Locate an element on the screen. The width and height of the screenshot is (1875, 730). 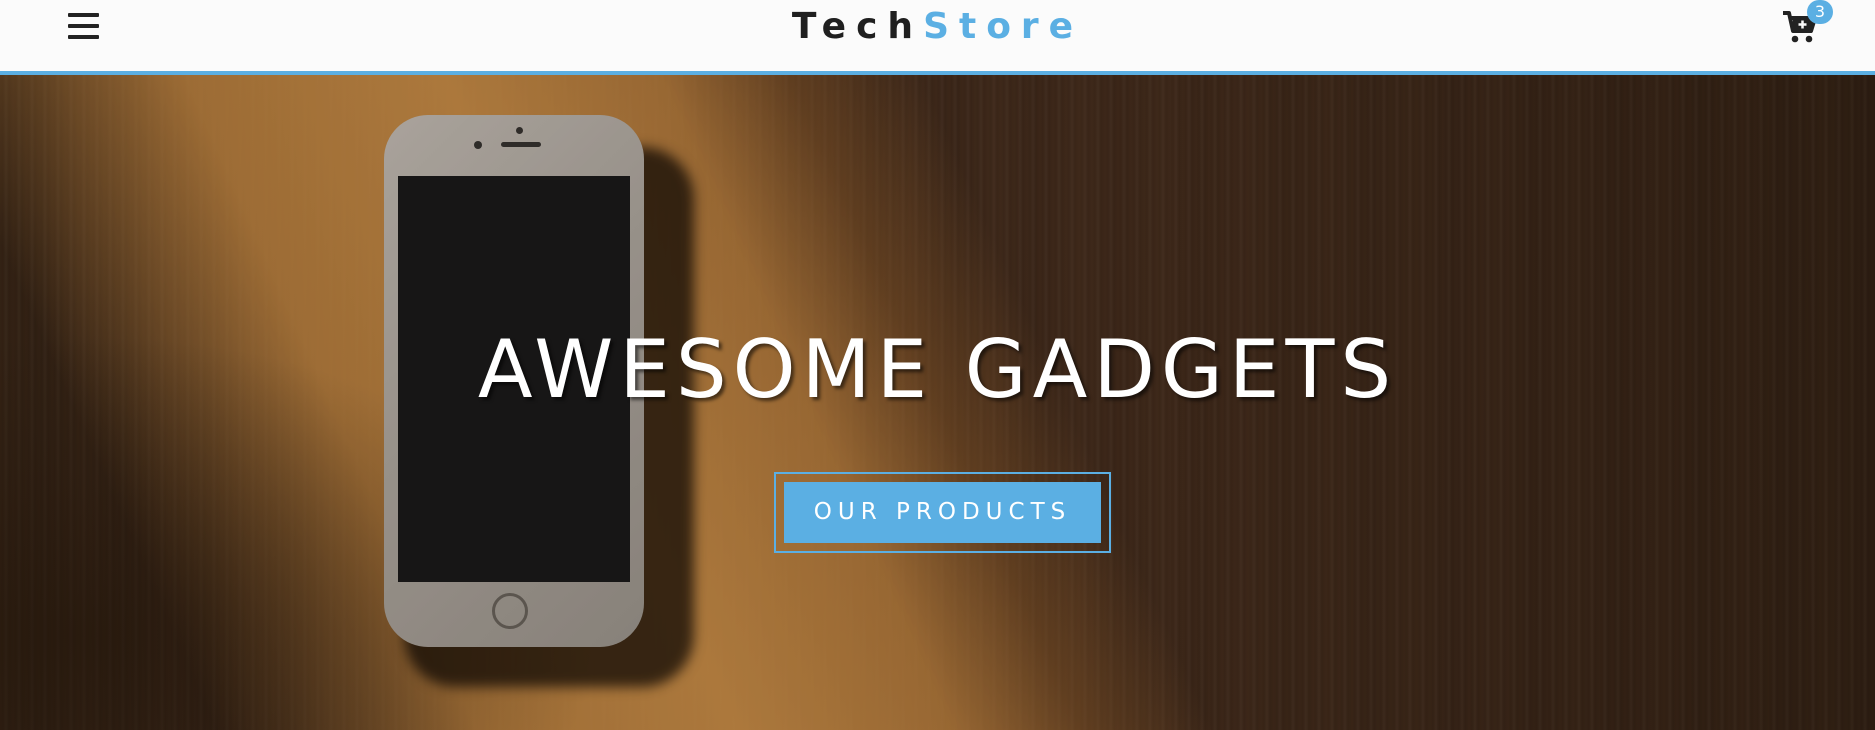
brand-logo: TechStore is located at coordinates (937, 27).